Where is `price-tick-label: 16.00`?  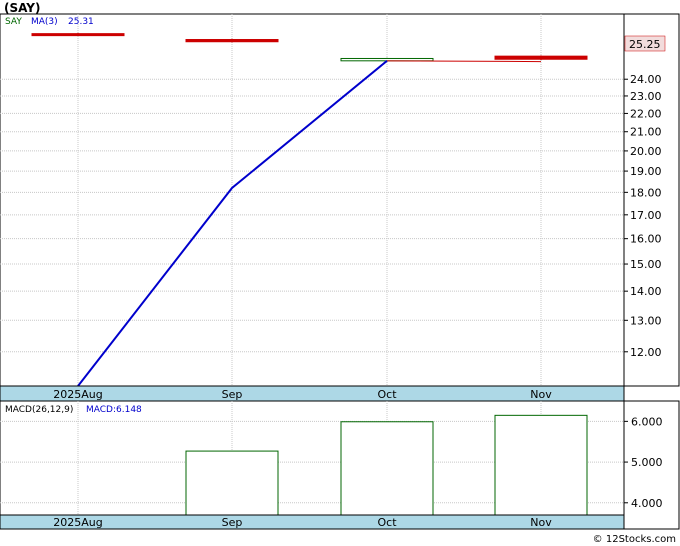
price-tick-label: 16.00 is located at coordinates (646, 239).